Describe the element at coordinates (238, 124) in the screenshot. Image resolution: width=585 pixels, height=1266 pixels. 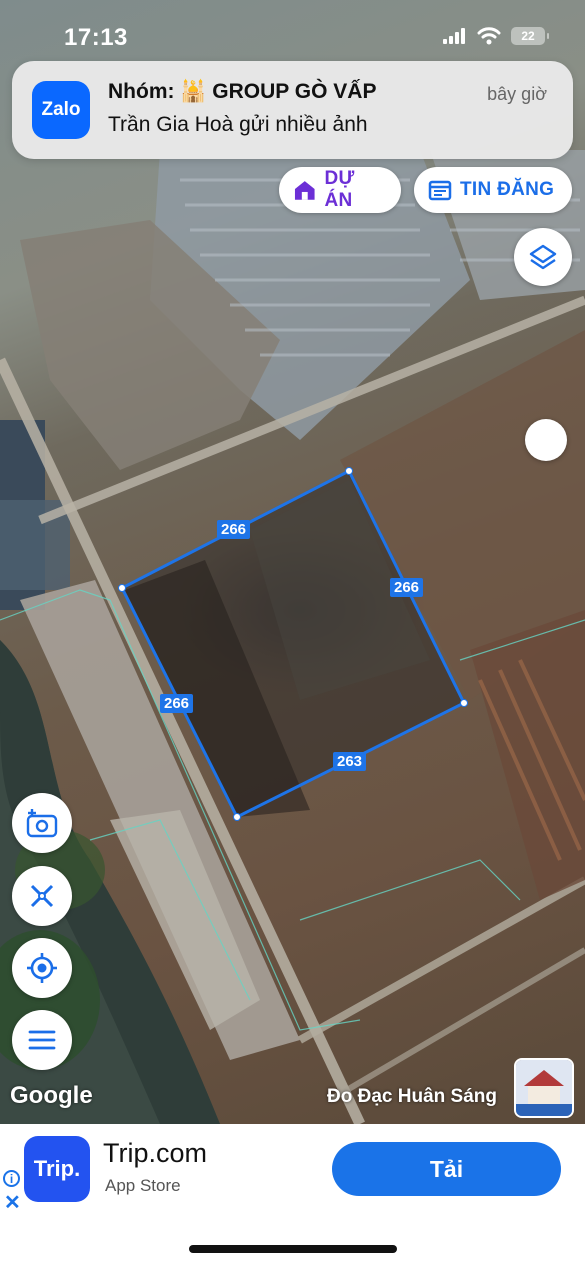
I see `notification-body: Trần Gia Hoà gửi nhiều ảnh` at that location.